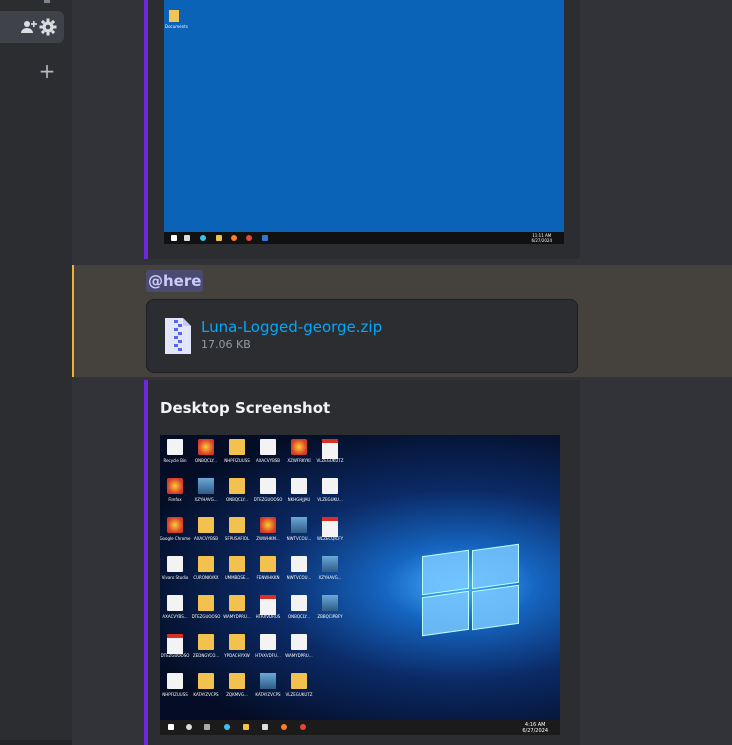 This screenshot has width=732, height=745. I want to click on channel-settings-chip, so click(32, 27).